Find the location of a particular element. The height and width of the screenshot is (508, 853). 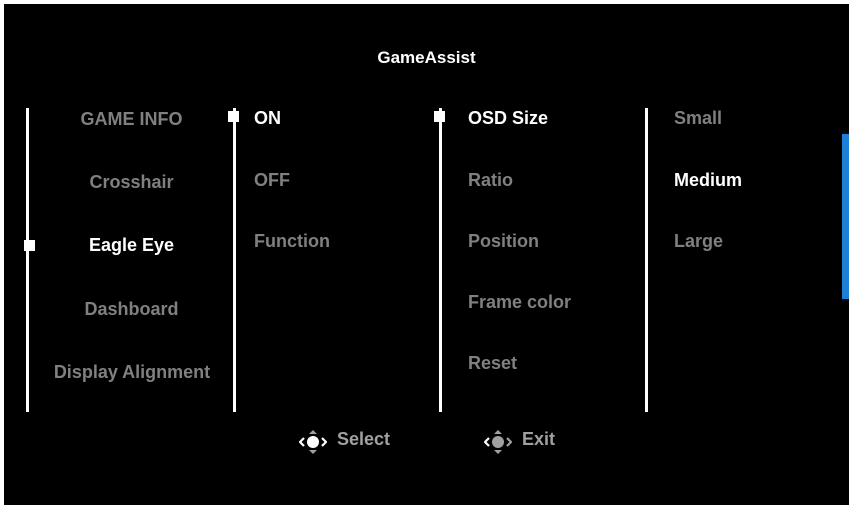

option-off: OFF is located at coordinates (272, 180).